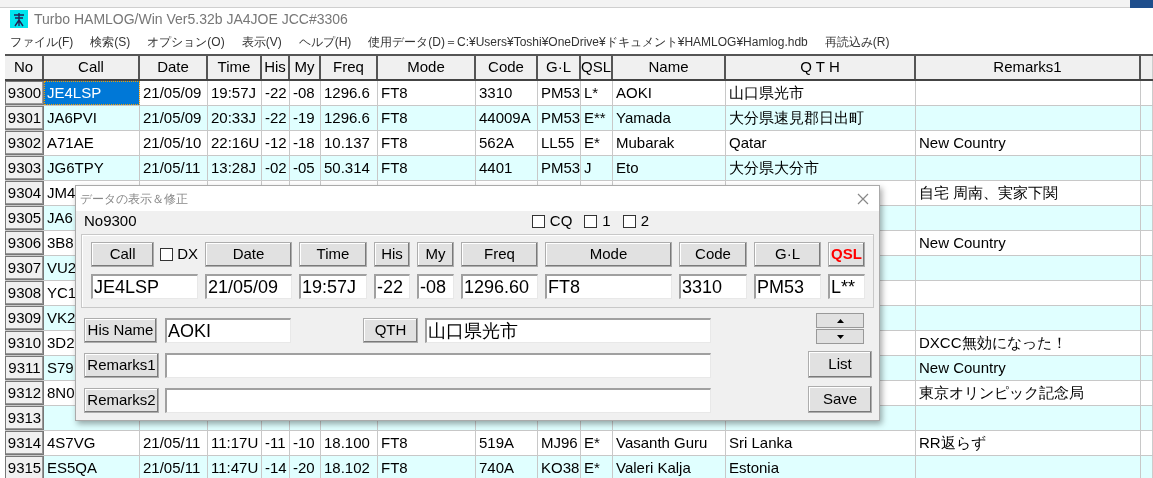  I want to click on table-cell: 21/05/10, so click(174, 143).